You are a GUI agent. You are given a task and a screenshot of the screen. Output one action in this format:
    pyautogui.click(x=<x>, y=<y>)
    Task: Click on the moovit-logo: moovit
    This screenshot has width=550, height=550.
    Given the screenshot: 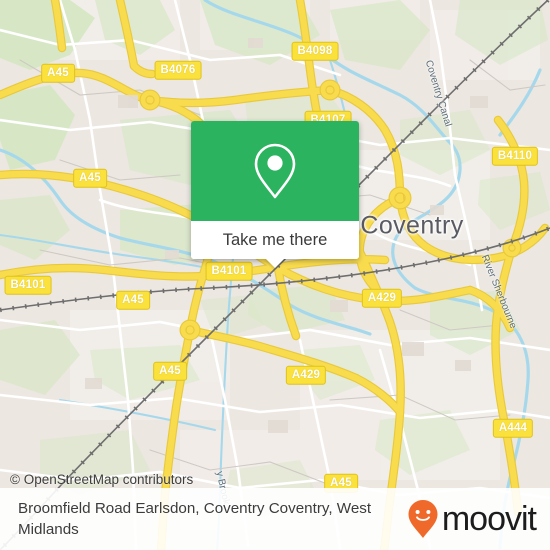 What is the action you would take?
    pyautogui.click(x=472, y=519)
    